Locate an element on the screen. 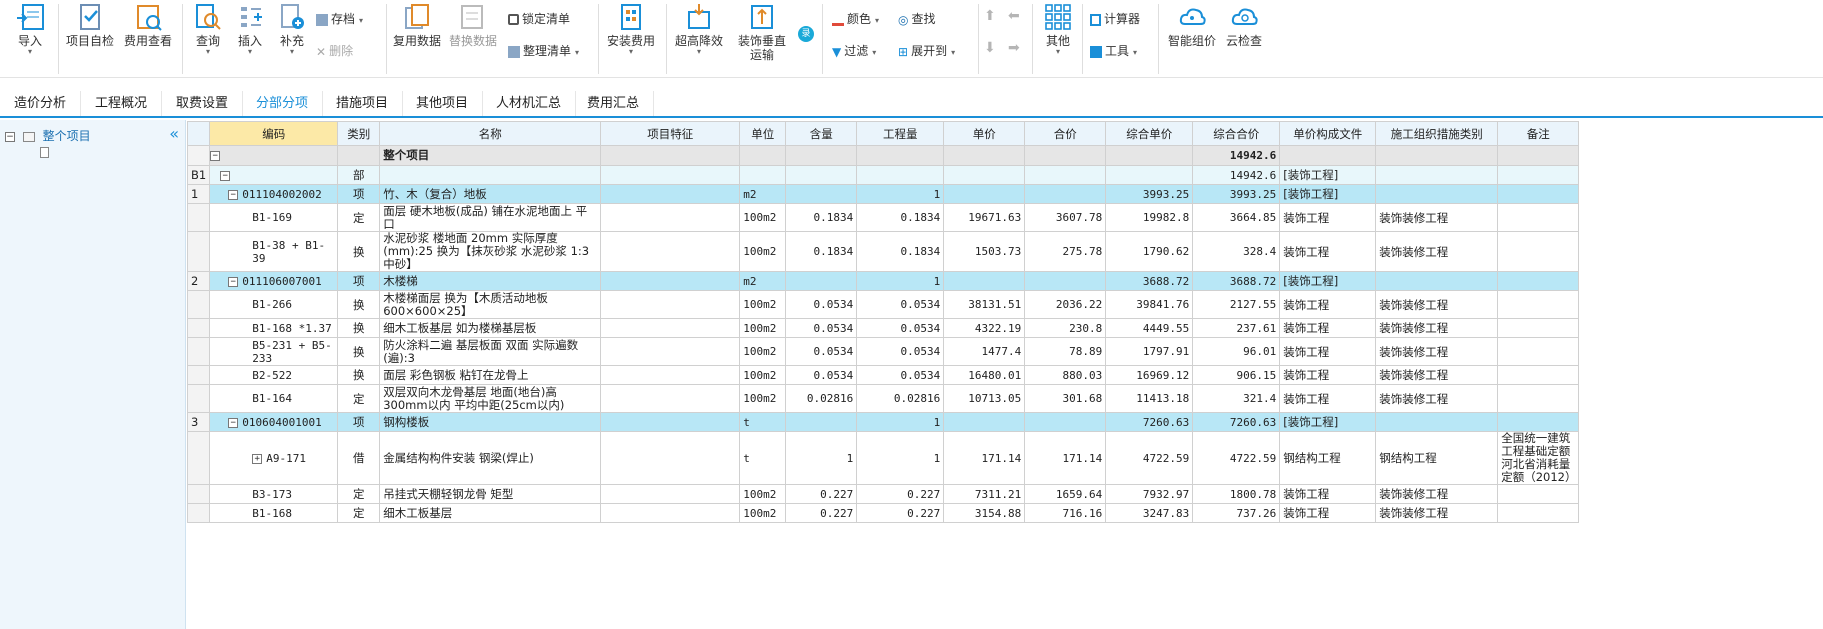 This screenshot has width=1823, height=629. find-button: ◎ 查找 is located at coordinates (917, 19).